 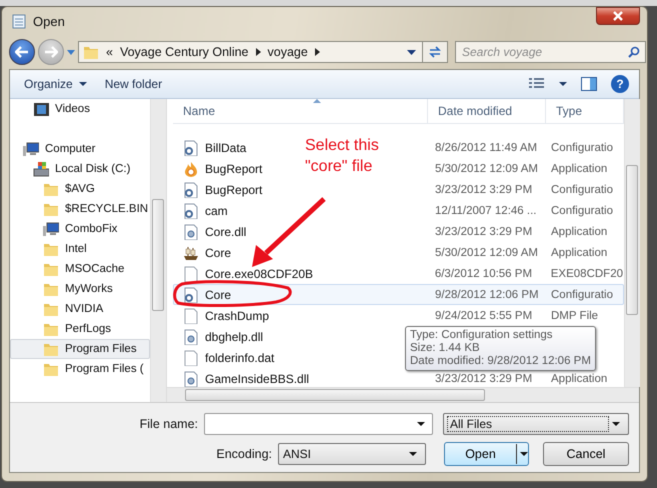 I want to click on search-field: Search voyage, so click(x=550, y=52).